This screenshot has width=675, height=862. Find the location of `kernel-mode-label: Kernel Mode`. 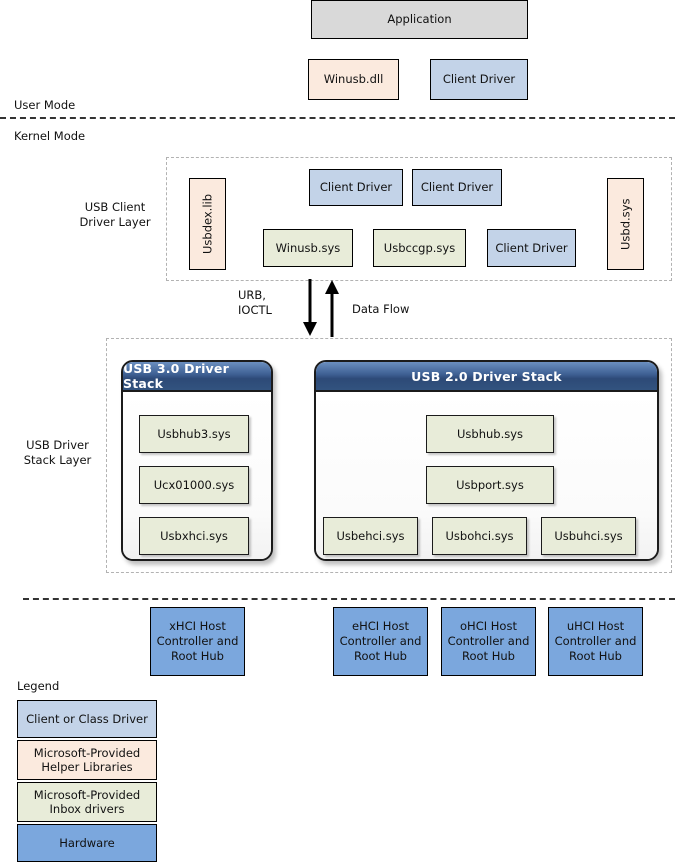

kernel-mode-label: Kernel Mode is located at coordinates (50, 136).